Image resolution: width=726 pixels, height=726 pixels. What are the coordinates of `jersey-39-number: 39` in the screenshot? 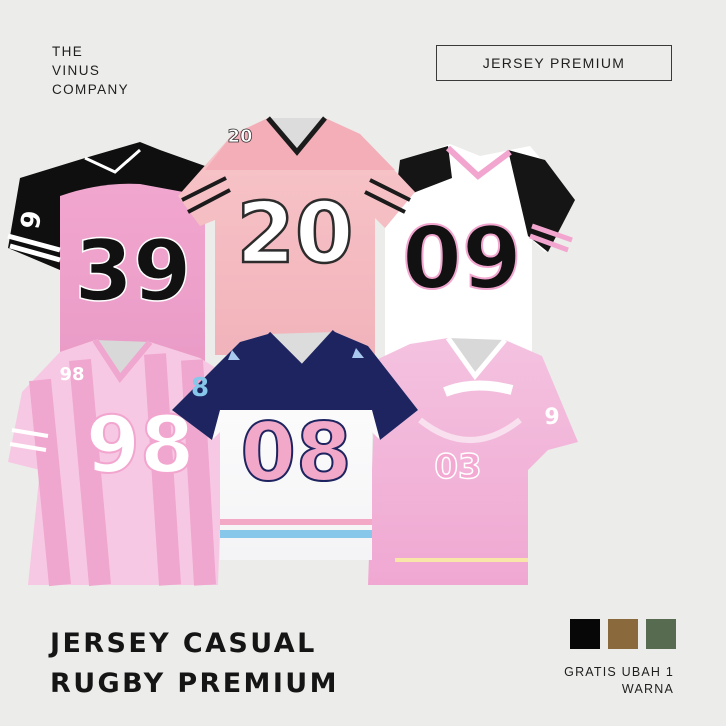 It's located at (133, 271).